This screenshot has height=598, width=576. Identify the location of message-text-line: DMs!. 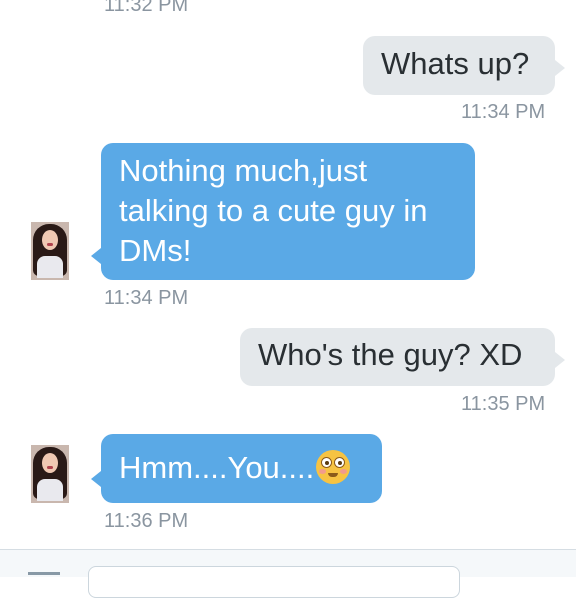
(155, 250).